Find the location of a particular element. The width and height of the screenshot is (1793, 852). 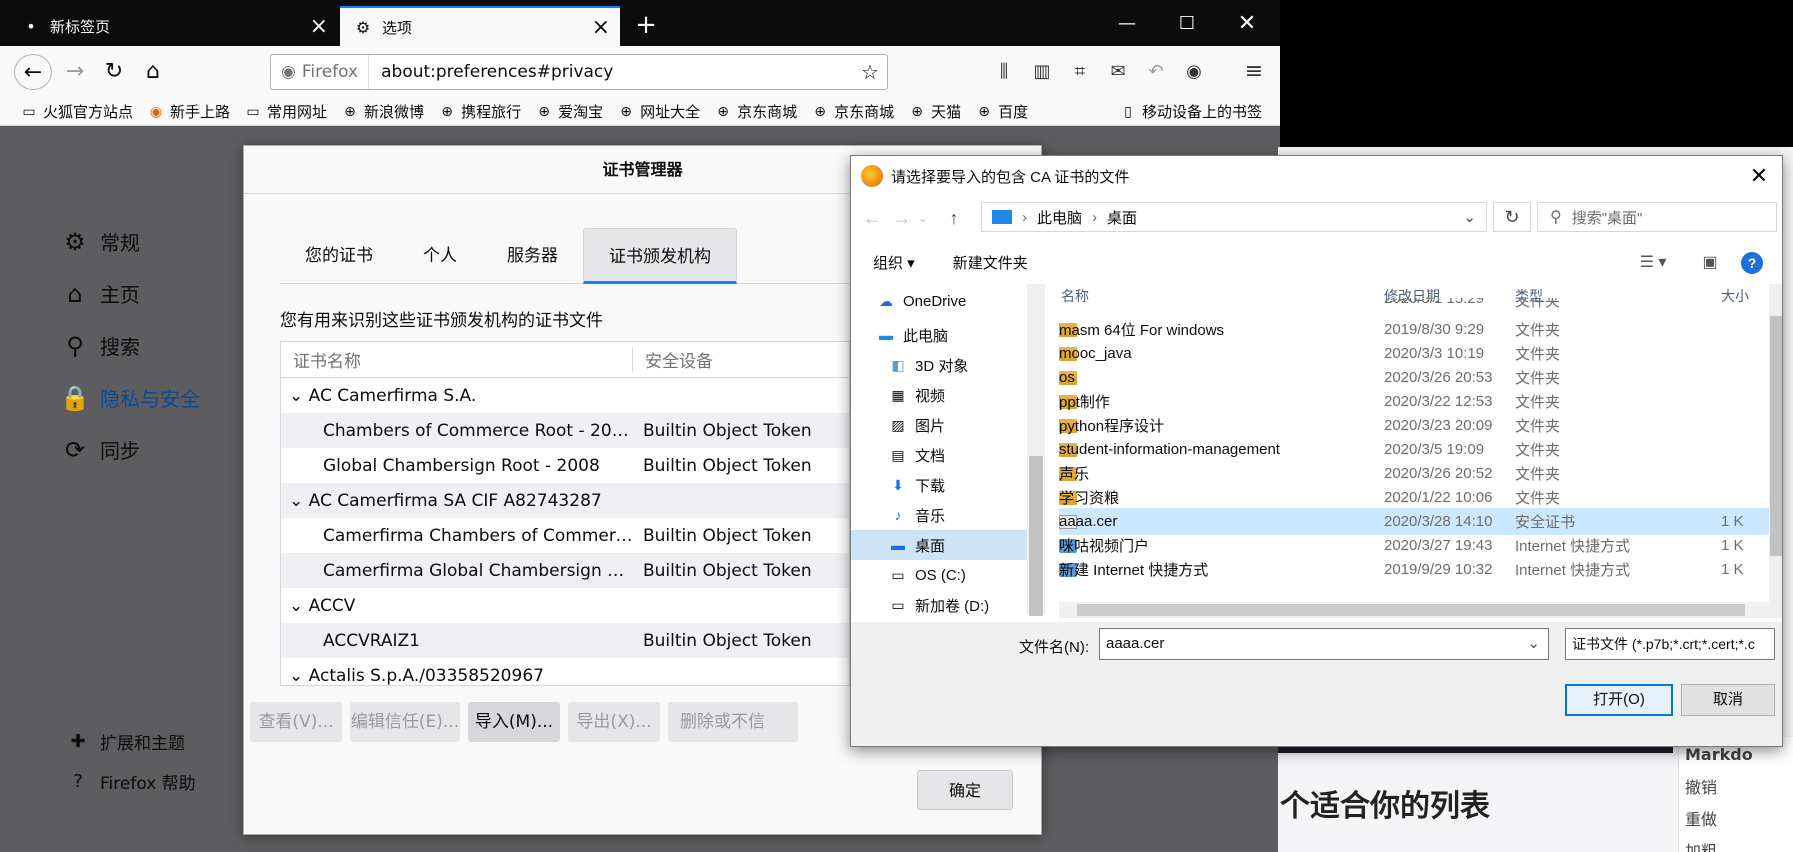

sidebar-item: 加粗 is located at coordinates (1736, 842).